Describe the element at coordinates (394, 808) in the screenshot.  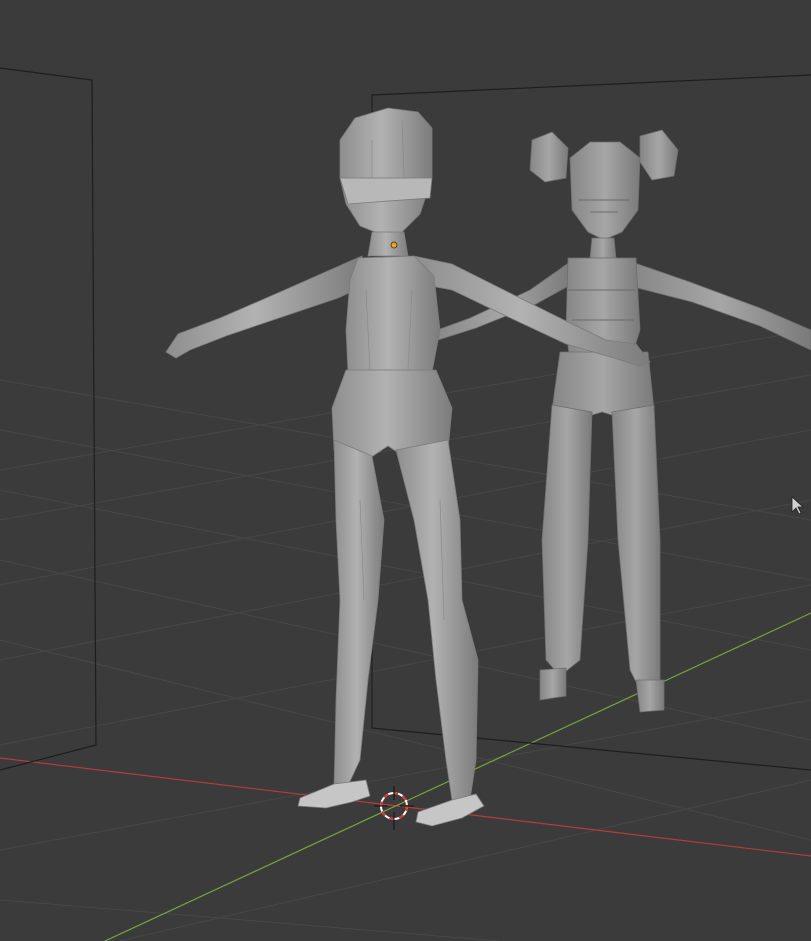
I see `3d-cursor-icon` at that location.